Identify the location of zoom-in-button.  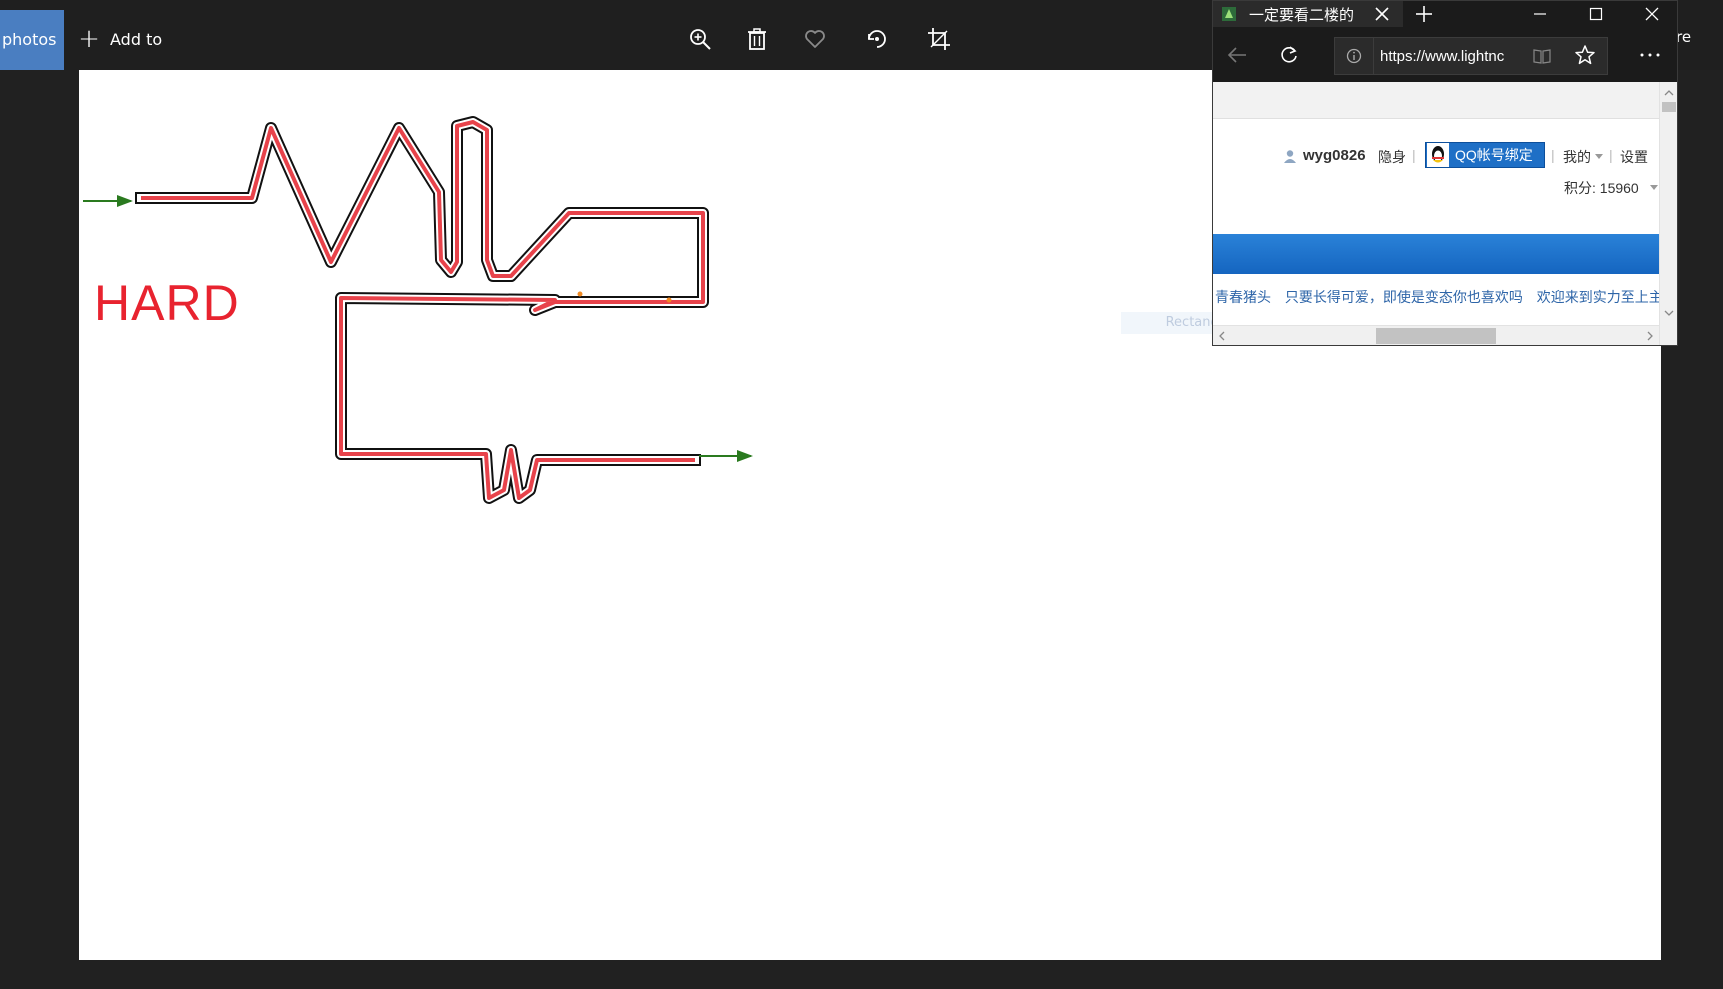
(700, 39).